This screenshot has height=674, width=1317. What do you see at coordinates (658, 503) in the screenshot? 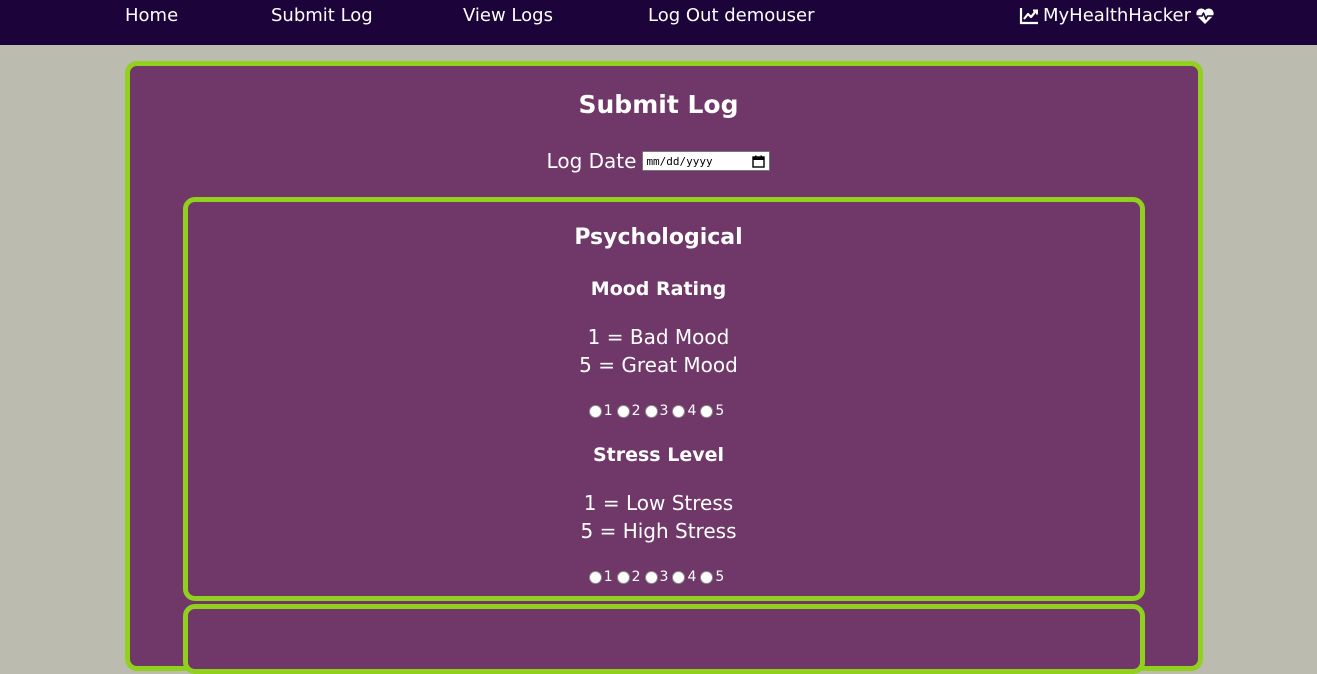
I see `stress-scale-low: 1 = Low Stress` at bounding box center [658, 503].